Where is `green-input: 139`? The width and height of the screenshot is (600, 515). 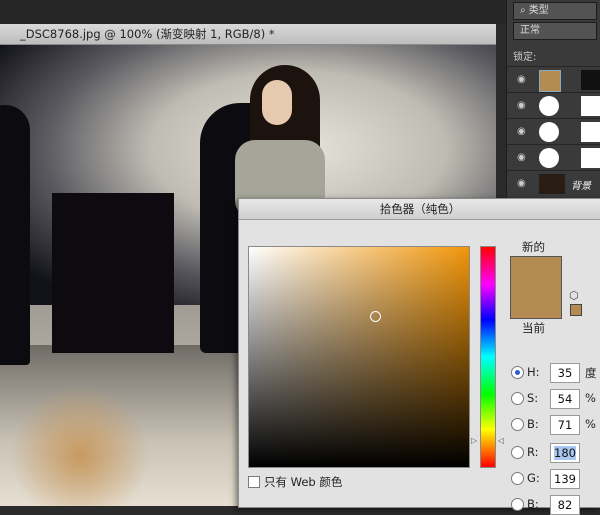 green-input: 139 is located at coordinates (565, 479).